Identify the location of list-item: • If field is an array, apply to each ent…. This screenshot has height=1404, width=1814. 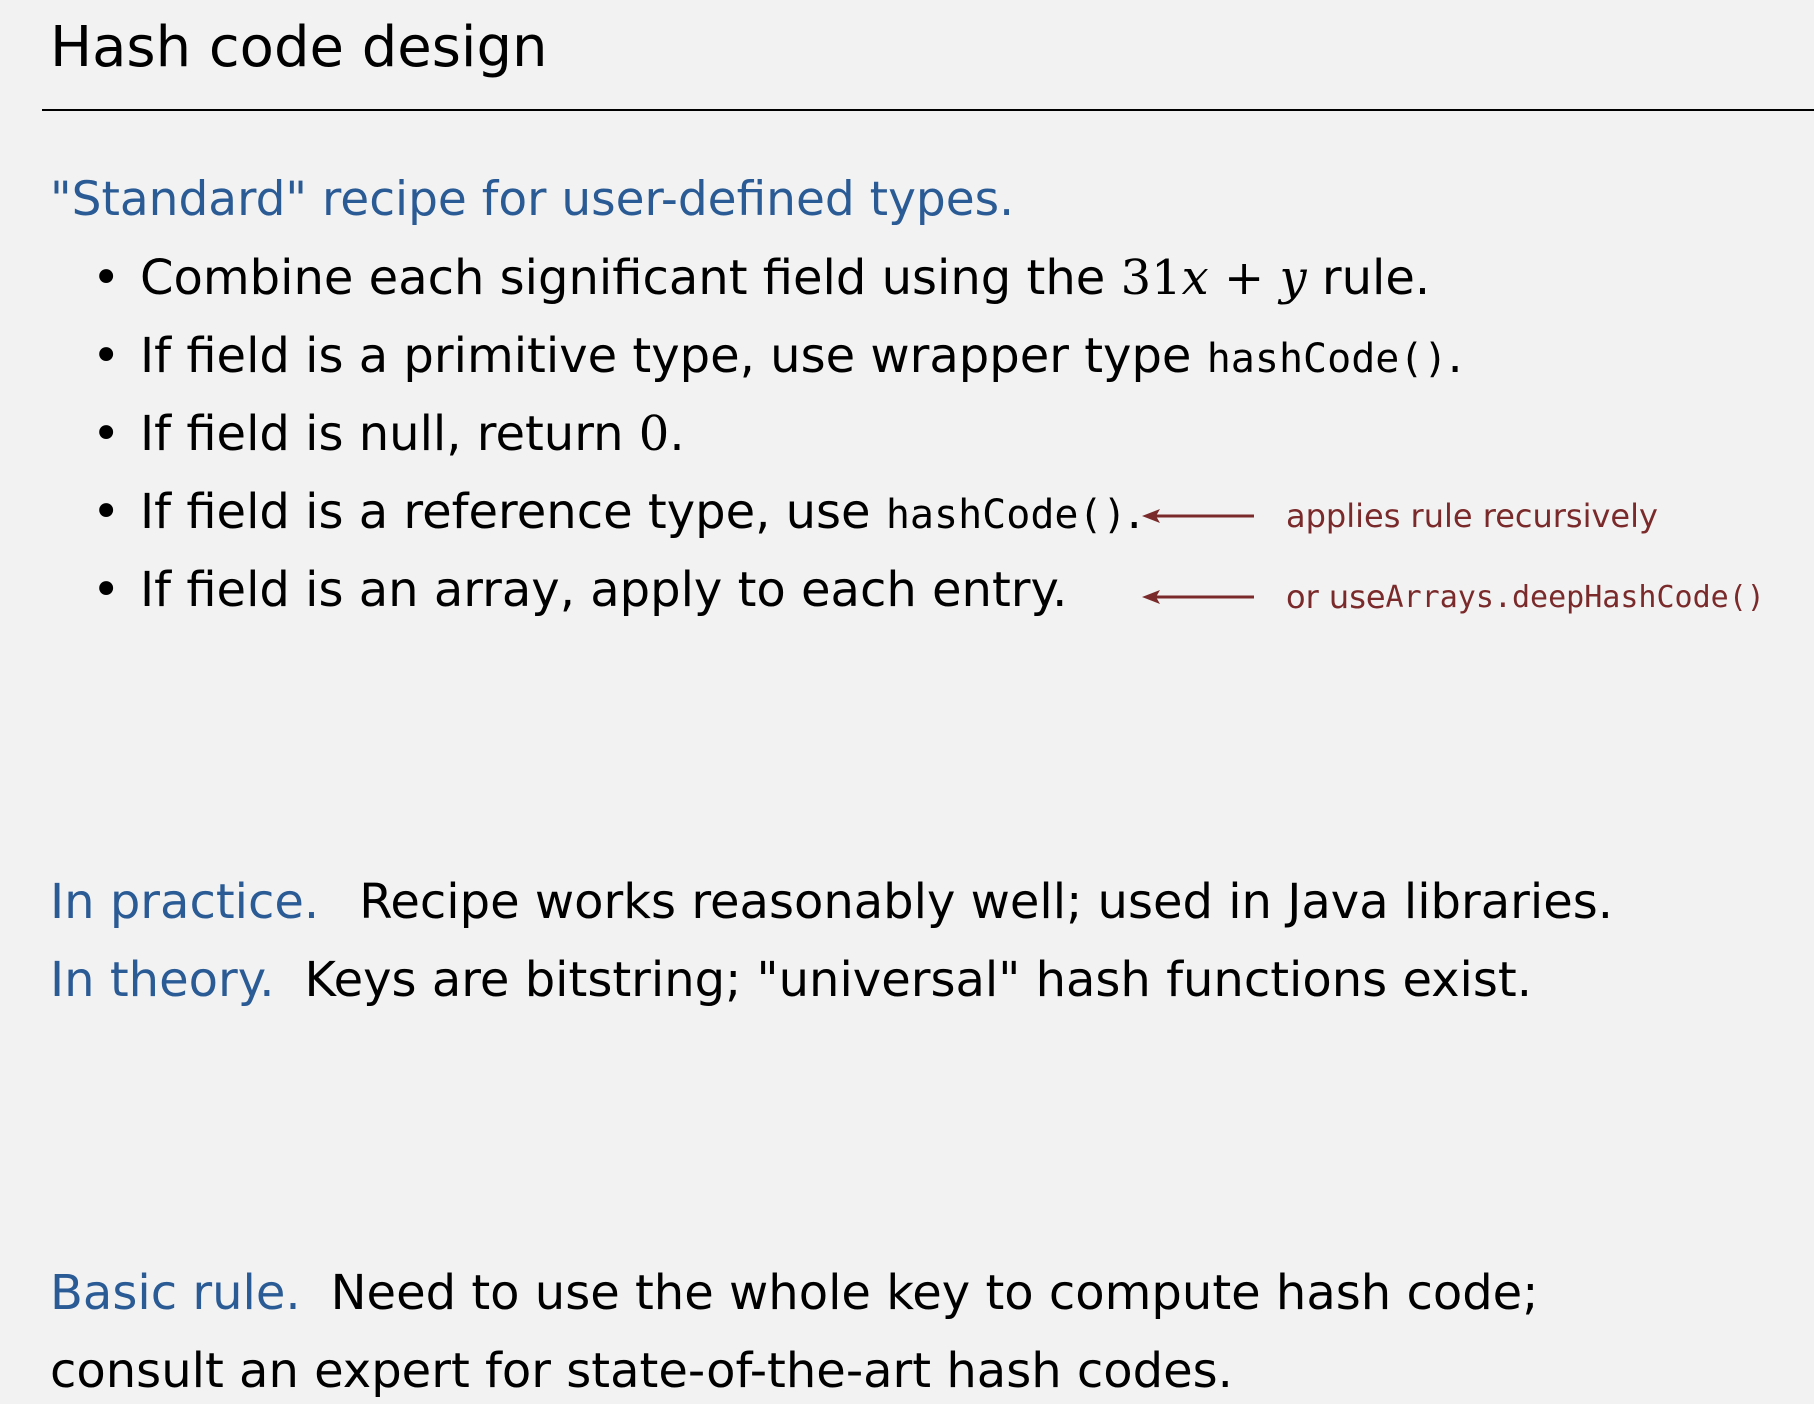
(579, 591).